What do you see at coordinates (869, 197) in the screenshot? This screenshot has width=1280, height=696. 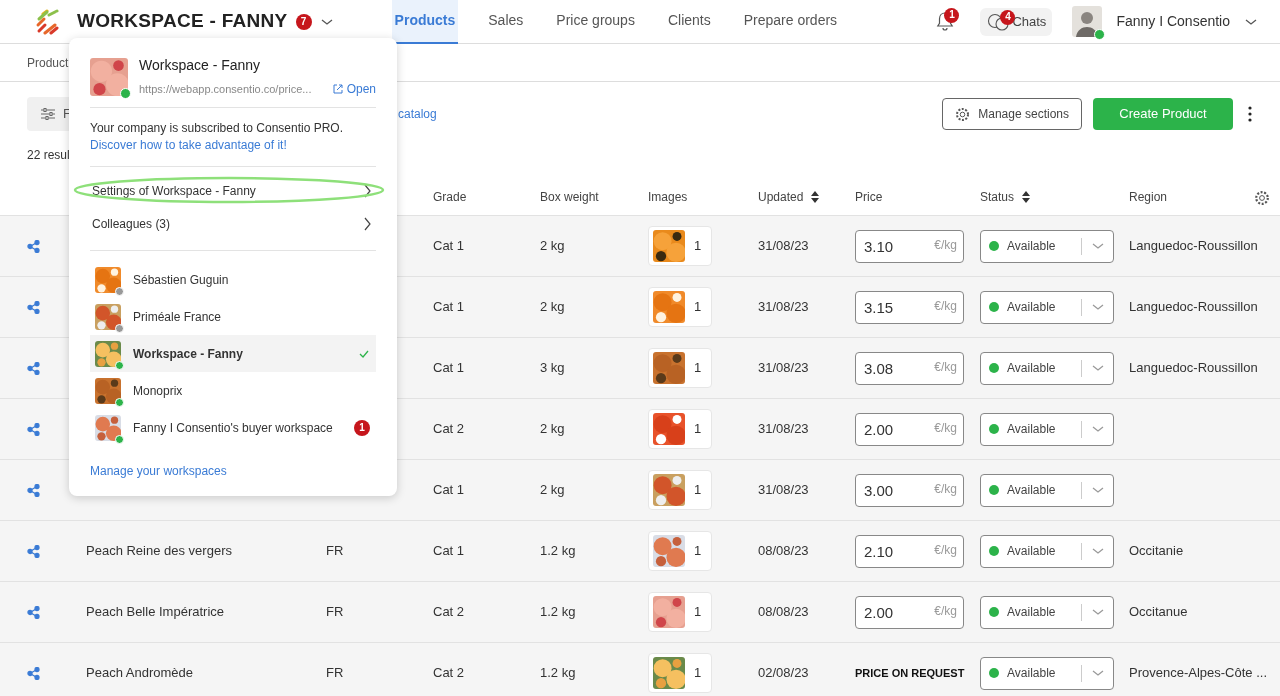 I see `column-header: Price` at bounding box center [869, 197].